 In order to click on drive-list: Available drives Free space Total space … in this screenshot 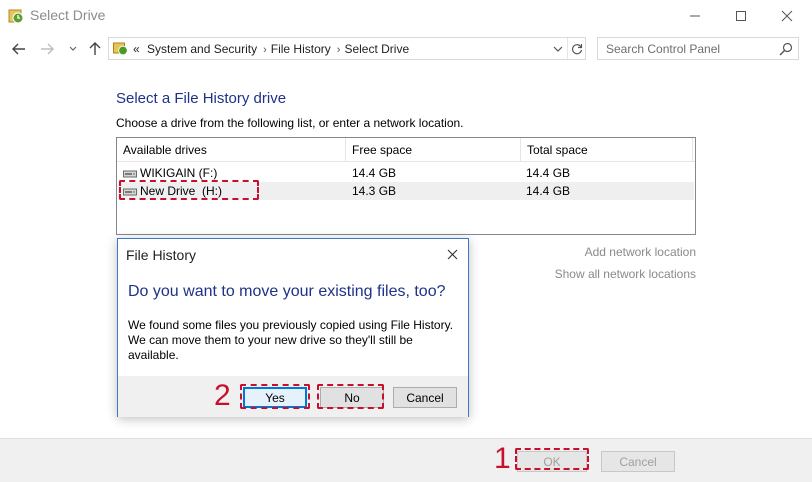, I will do `click(406, 186)`.